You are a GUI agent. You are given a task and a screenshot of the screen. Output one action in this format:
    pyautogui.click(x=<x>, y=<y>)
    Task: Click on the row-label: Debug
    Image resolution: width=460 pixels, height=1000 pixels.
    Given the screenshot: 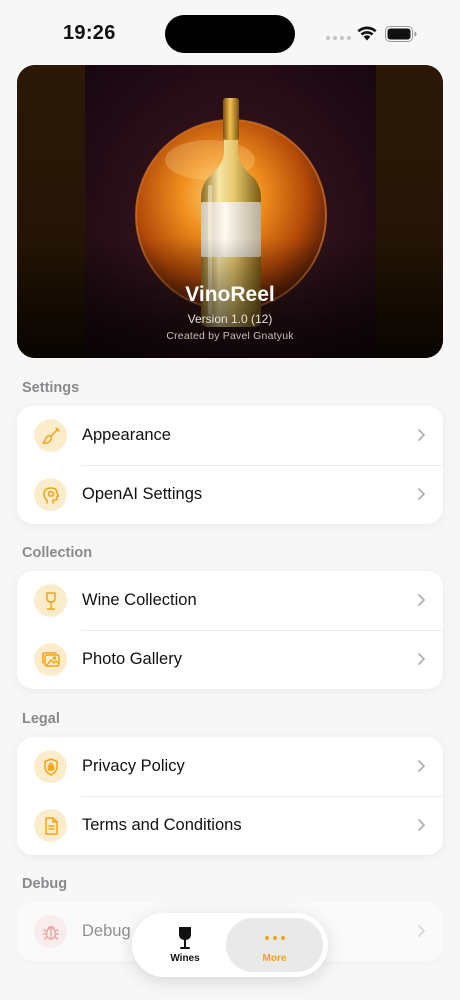 What is the action you would take?
    pyautogui.click(x=106, y=931)
    